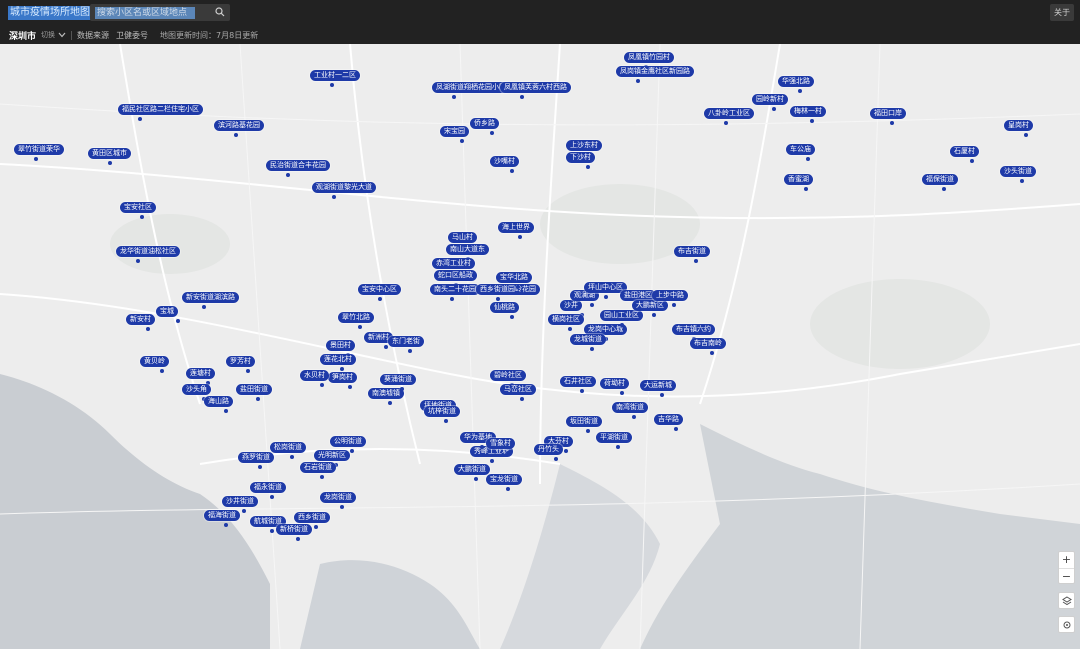 The width and height of the screenshot is (1080, 649). What do you see at coordinates (298, 165) in the screenshot?
I see `location-tag: 民治街道合丰花园` at bounding box center [298, 165].